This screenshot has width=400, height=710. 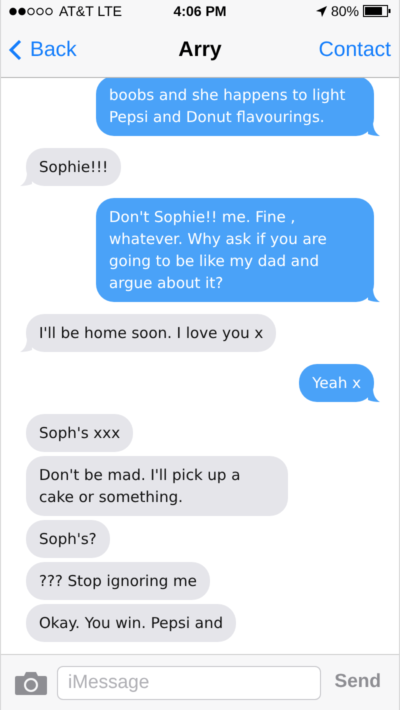 I want to click on signal-icon, so click(x=31, y=11).